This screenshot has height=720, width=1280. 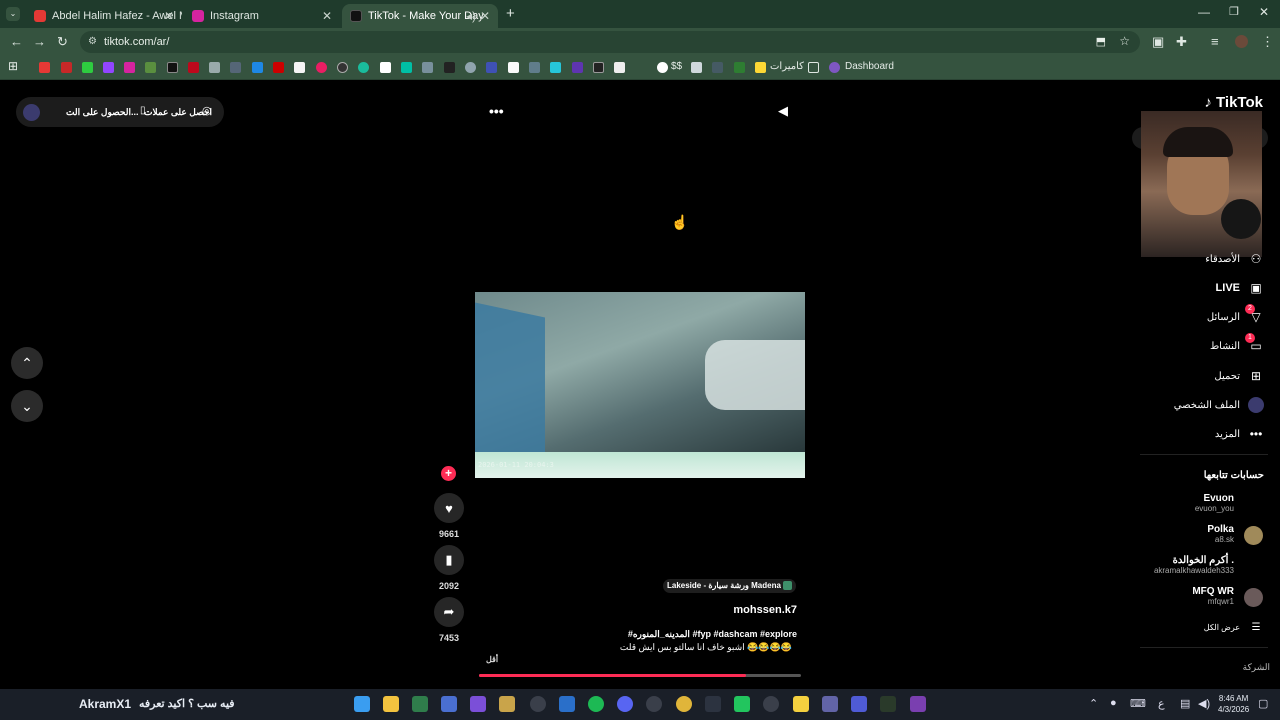 What do you see at coordinates (830, 704) in the screenshot?
I see `teams-icon` at bounding box center [830, 704].